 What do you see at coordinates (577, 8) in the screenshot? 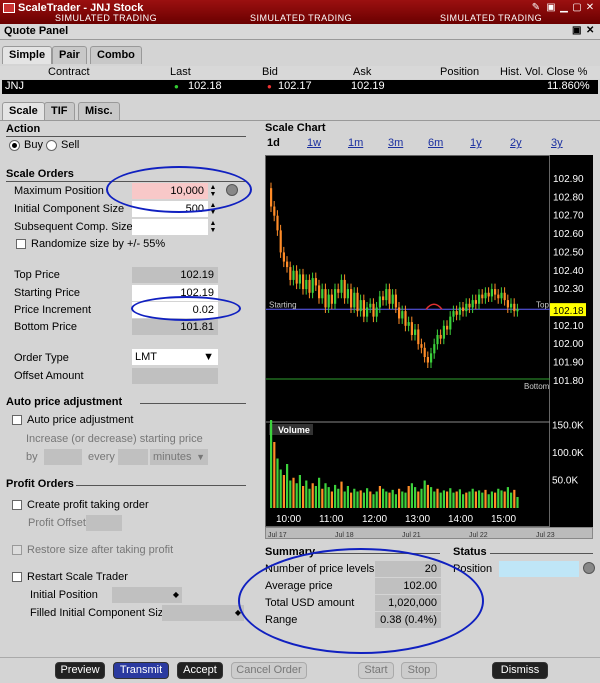
I see `maximize-icon: ▢` at bounding box center [577, 8].